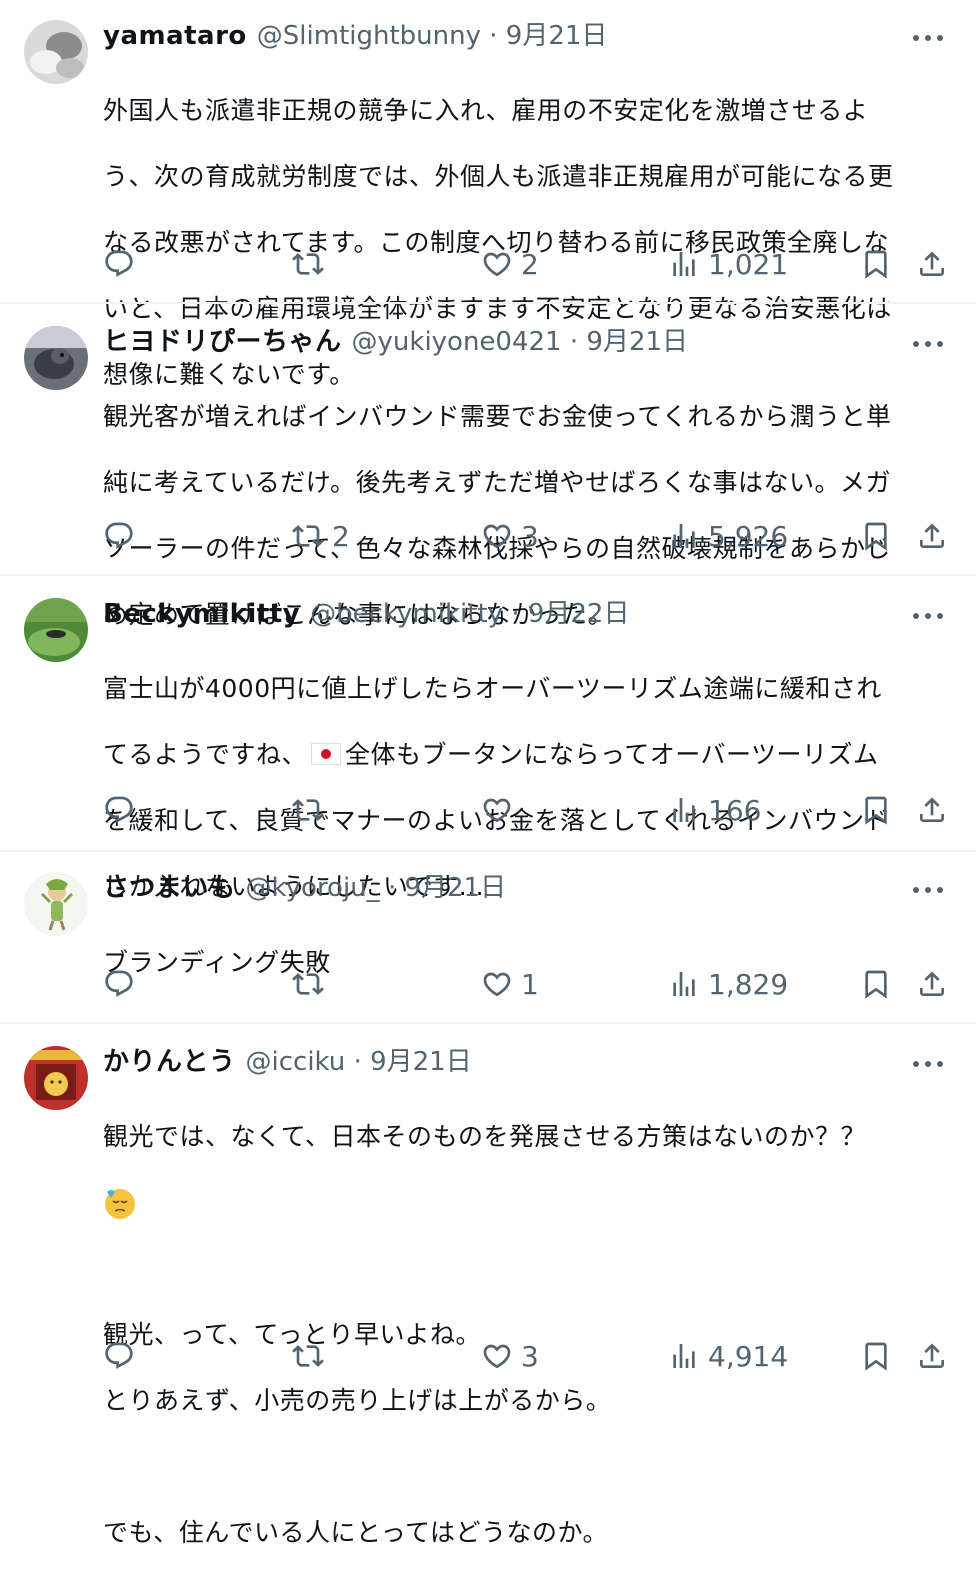 This screenshot has height=1582, width=976. I want to click on user-handle: @yukiyone0421, so click(457, 342).